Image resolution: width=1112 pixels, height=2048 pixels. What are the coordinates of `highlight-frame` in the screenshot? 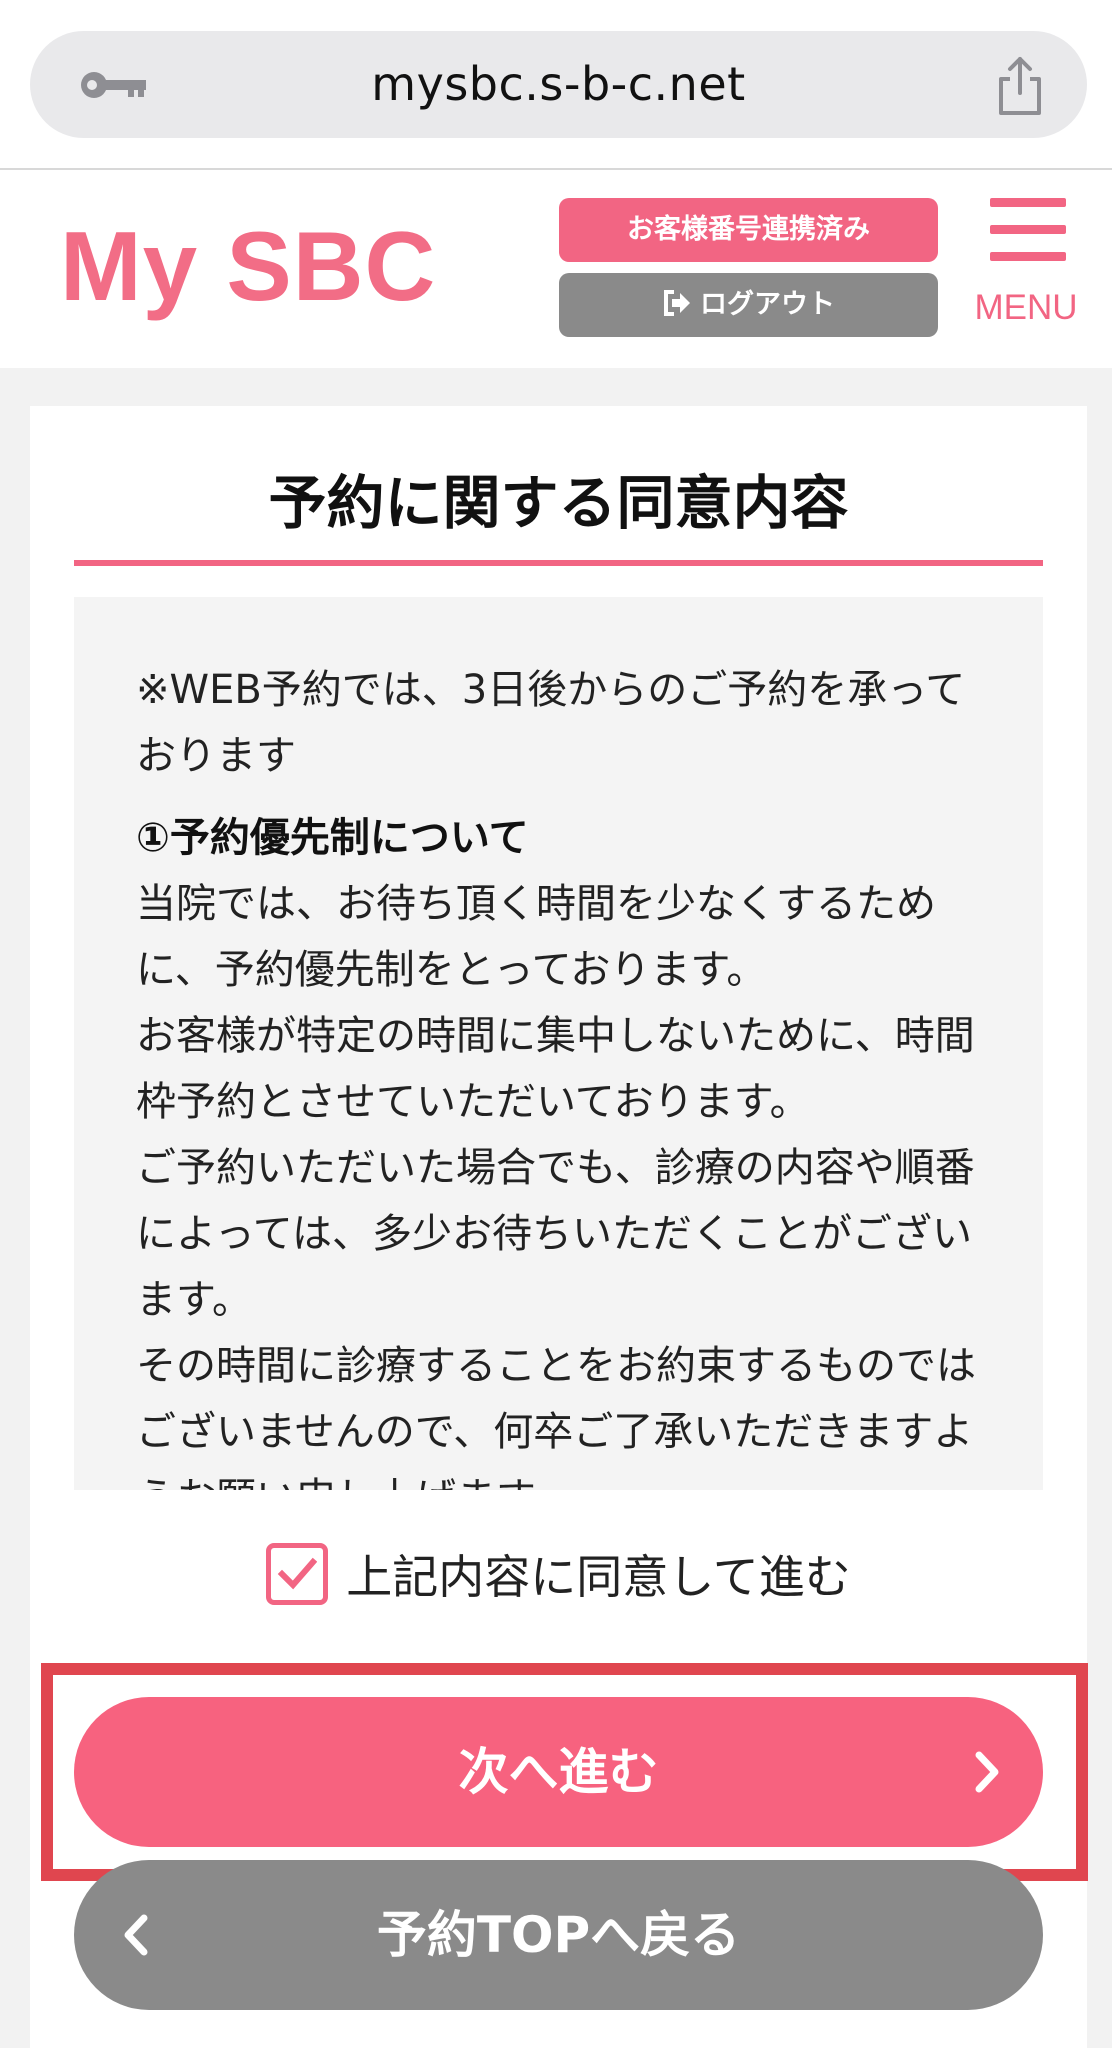 It's located at (564, 1772).